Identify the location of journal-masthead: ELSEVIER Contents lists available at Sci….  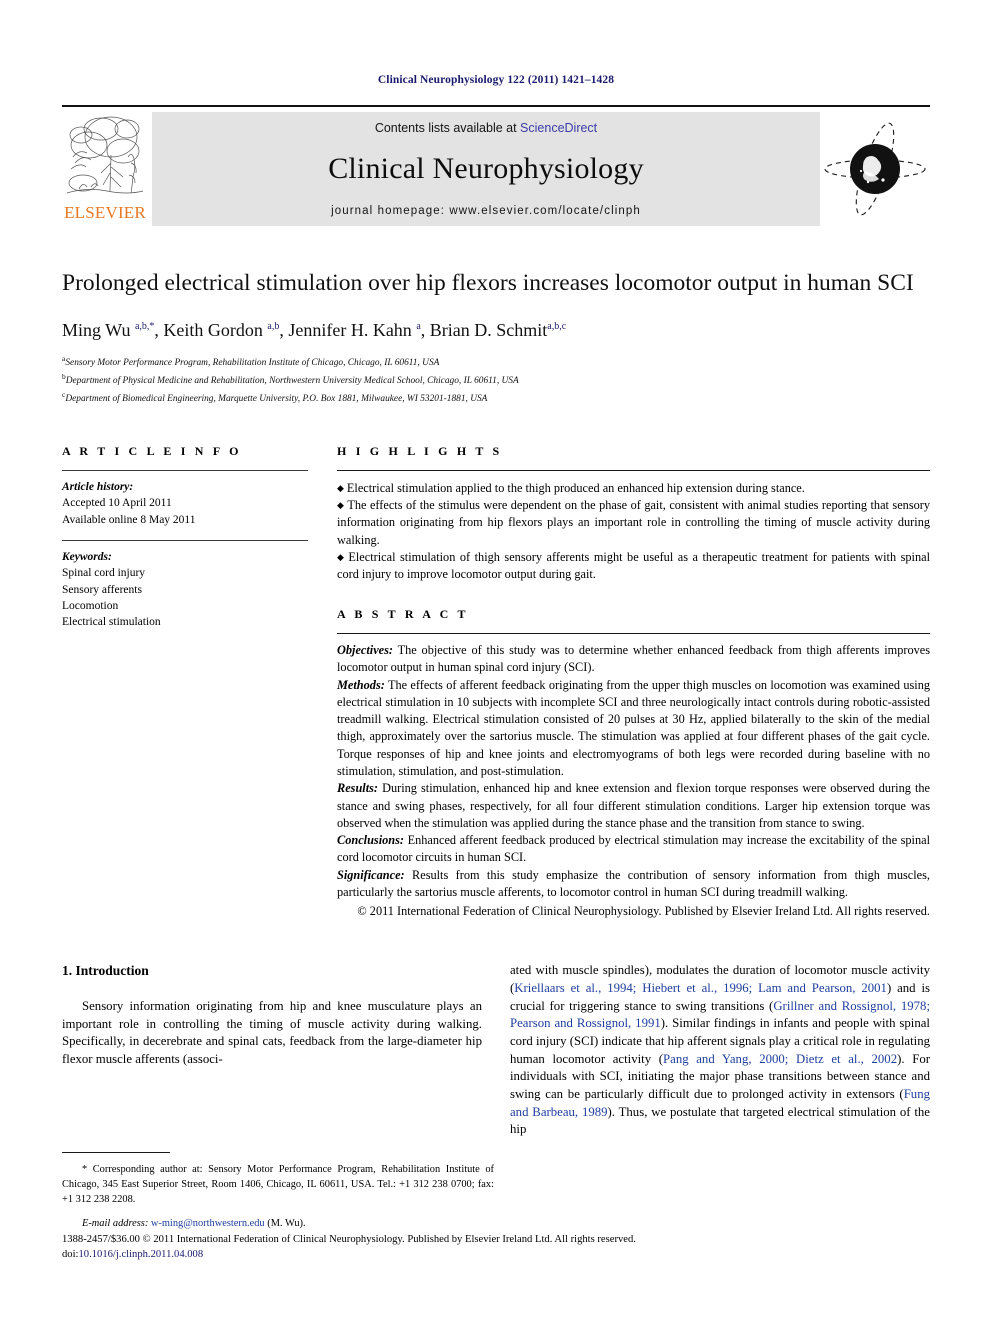
(496, 167).